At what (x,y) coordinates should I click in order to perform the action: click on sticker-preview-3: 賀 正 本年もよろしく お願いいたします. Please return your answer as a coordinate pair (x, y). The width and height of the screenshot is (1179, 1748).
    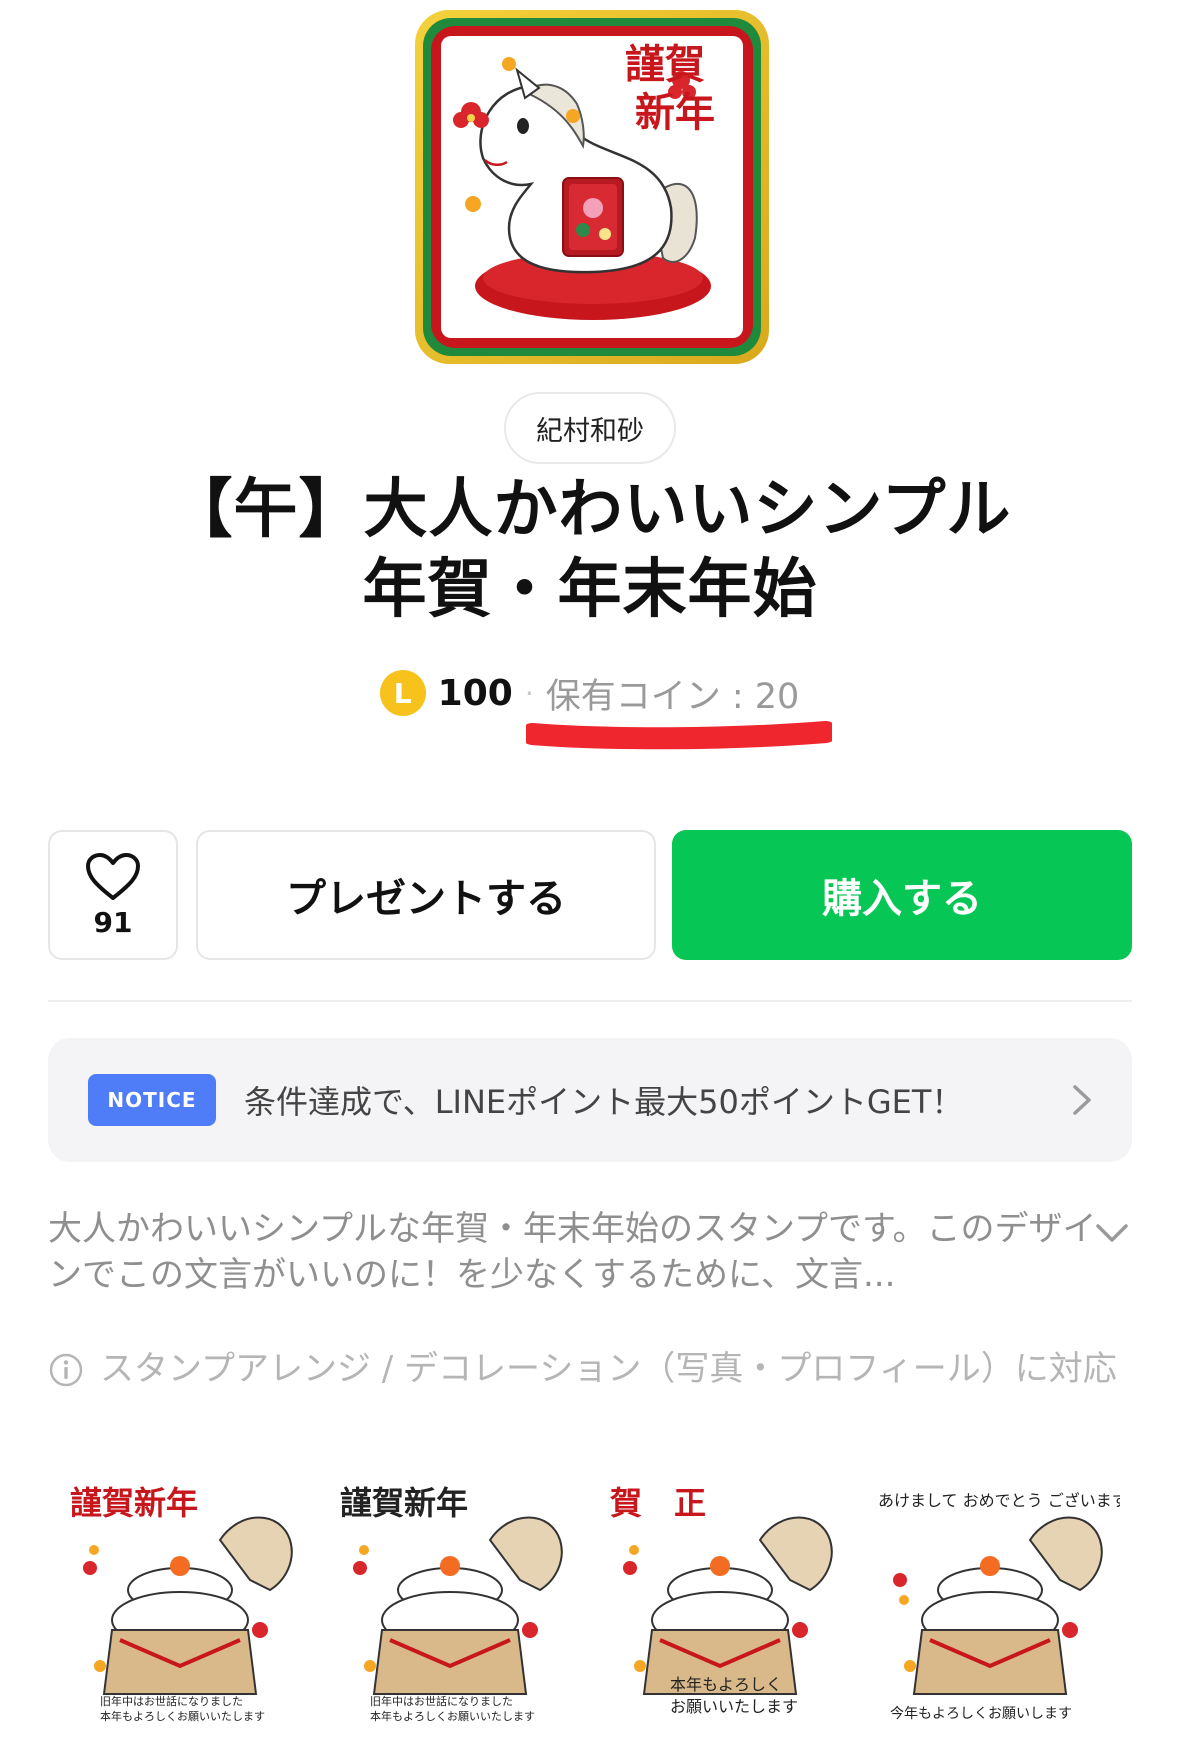
    Looking at the image, I should click on (725, 1605).